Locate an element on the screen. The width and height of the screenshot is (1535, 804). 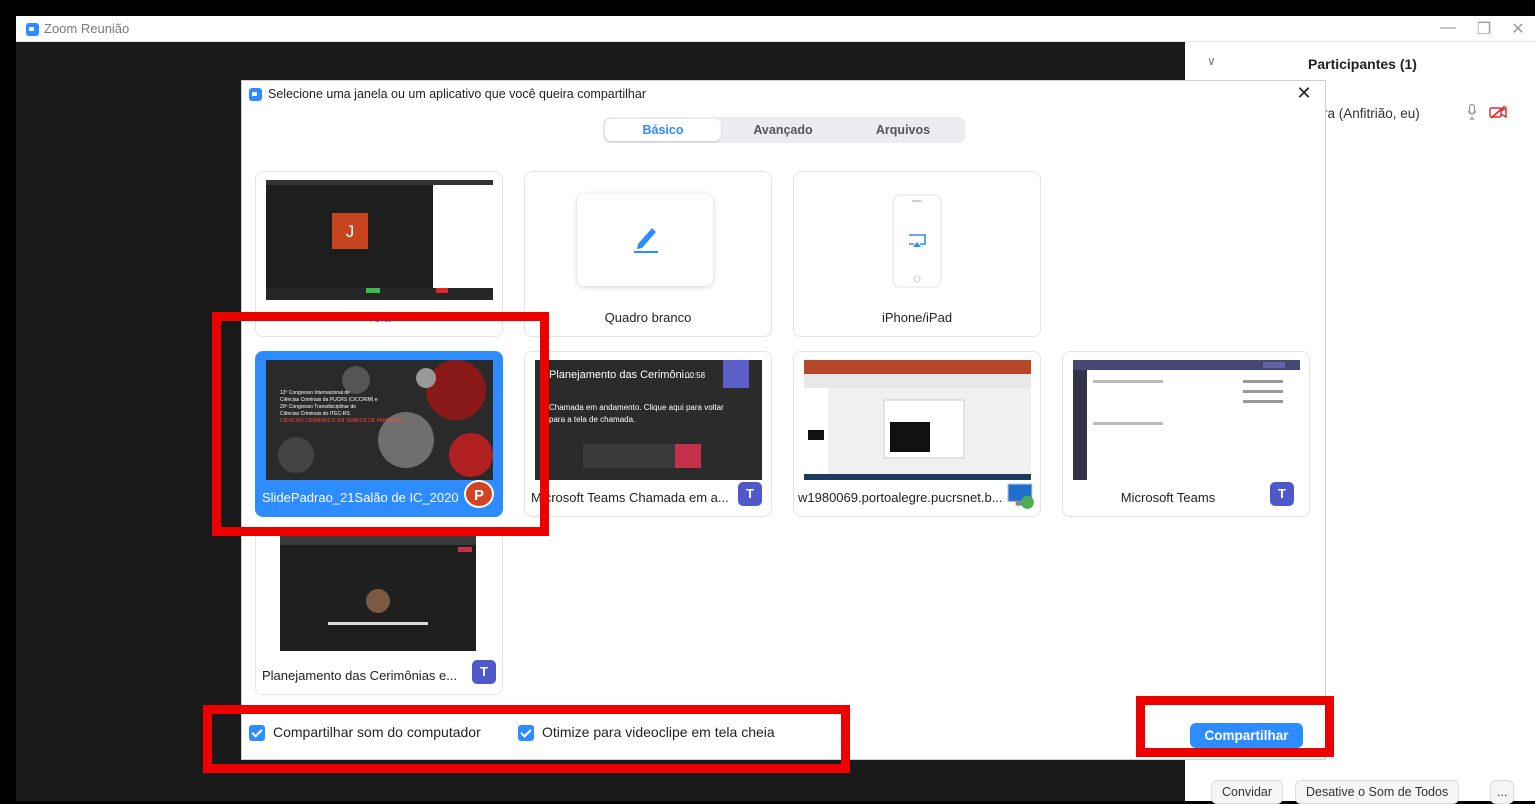
slide-line: 20º Congresso Transdisciplinar de is located at coordinates (318, 407).